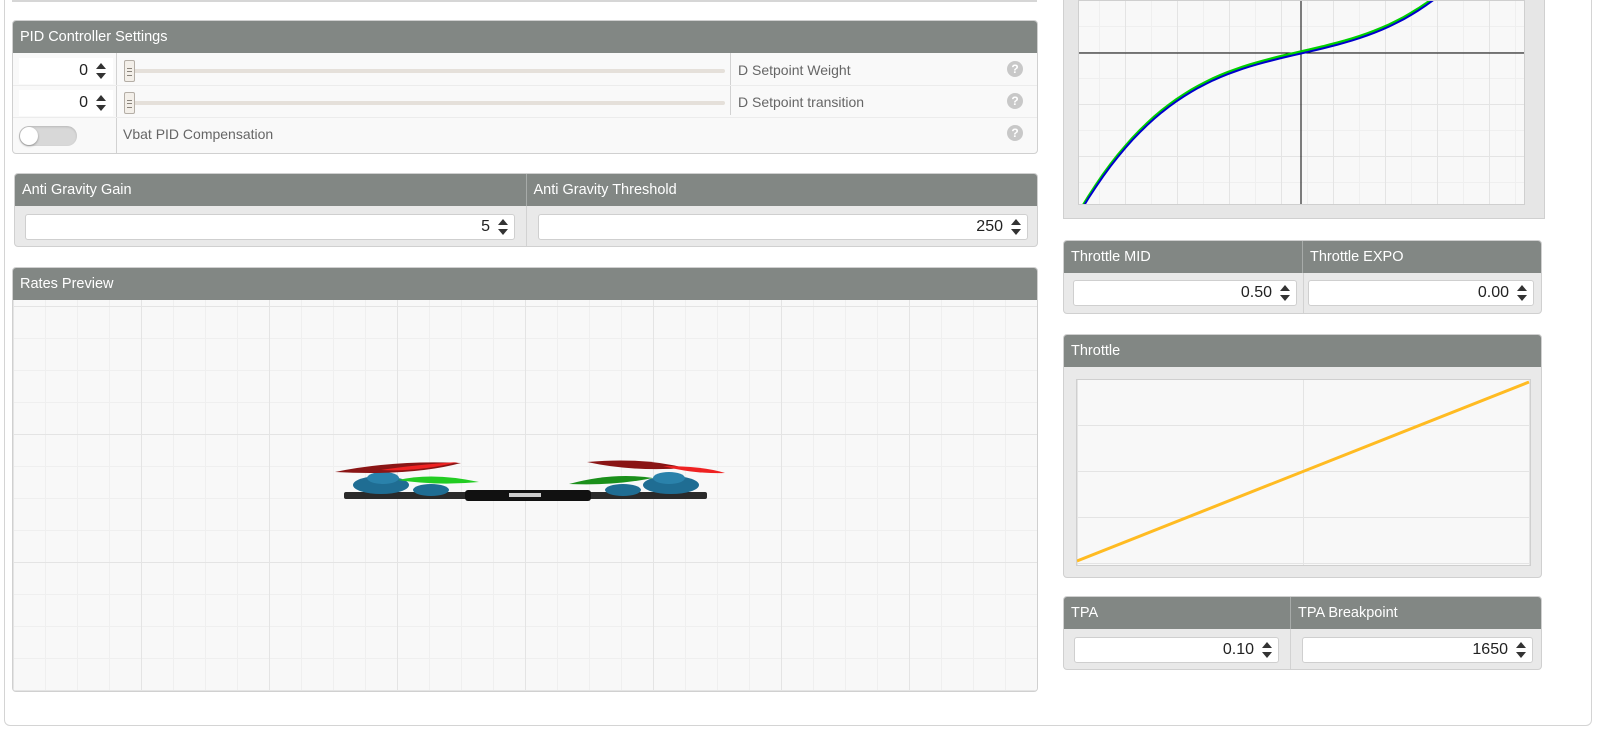 Image resolution: width=1602 pixels, height=732 pixels. I want to click on top-divider, so click(524, 1).